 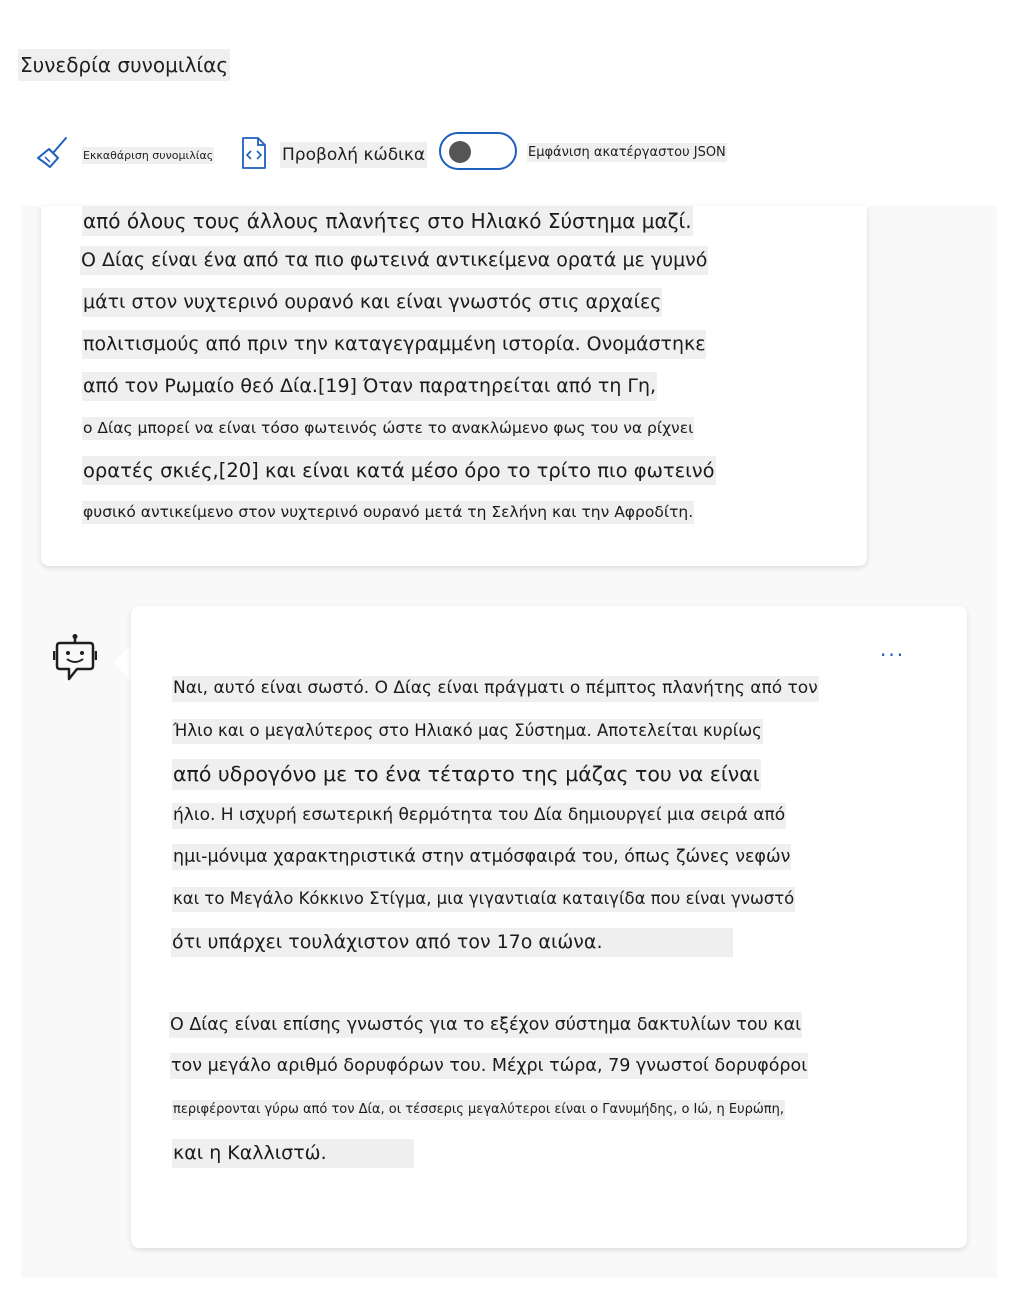 What do you see at coordinates (148, 155) in the screenshot?
I see `clear-chat-label: Εκκαθάριση συνομιλίας` at bounding box center [148, 155].